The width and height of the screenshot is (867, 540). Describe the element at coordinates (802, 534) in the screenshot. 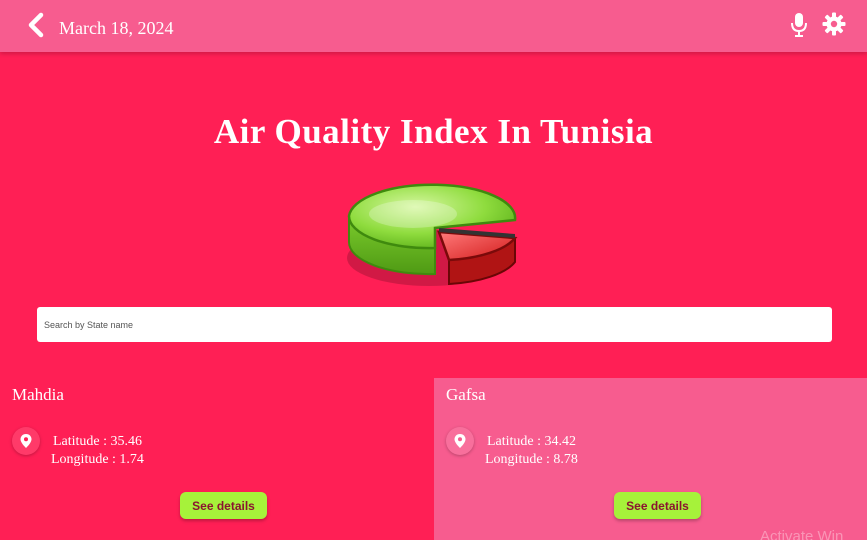

I see `activation-watermark: Activate Win` at that location.